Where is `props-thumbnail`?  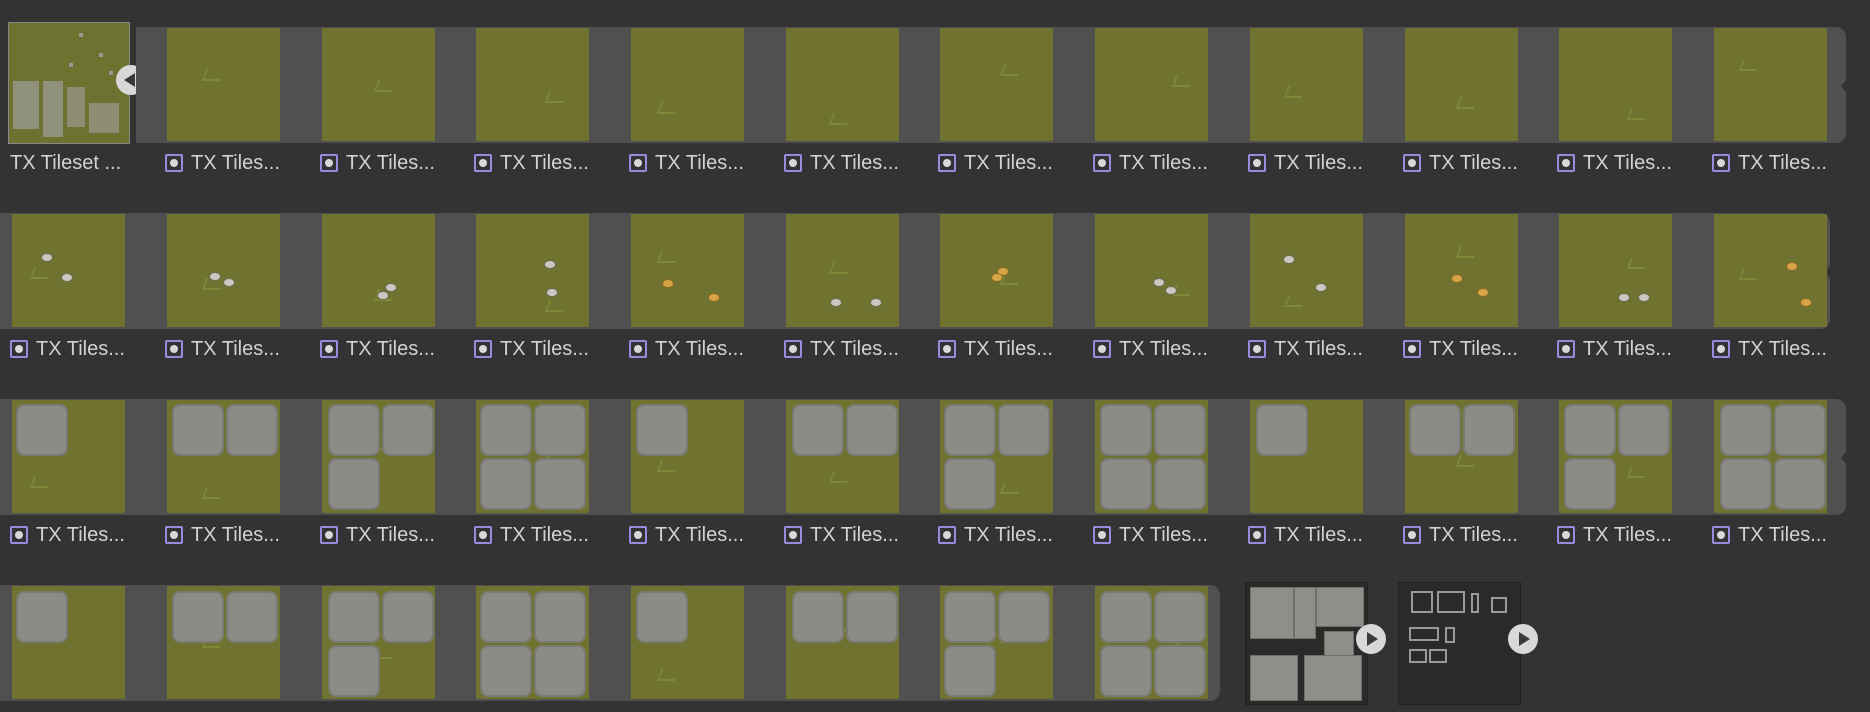 props-thumbnail is located at coordinates (1459, 643).